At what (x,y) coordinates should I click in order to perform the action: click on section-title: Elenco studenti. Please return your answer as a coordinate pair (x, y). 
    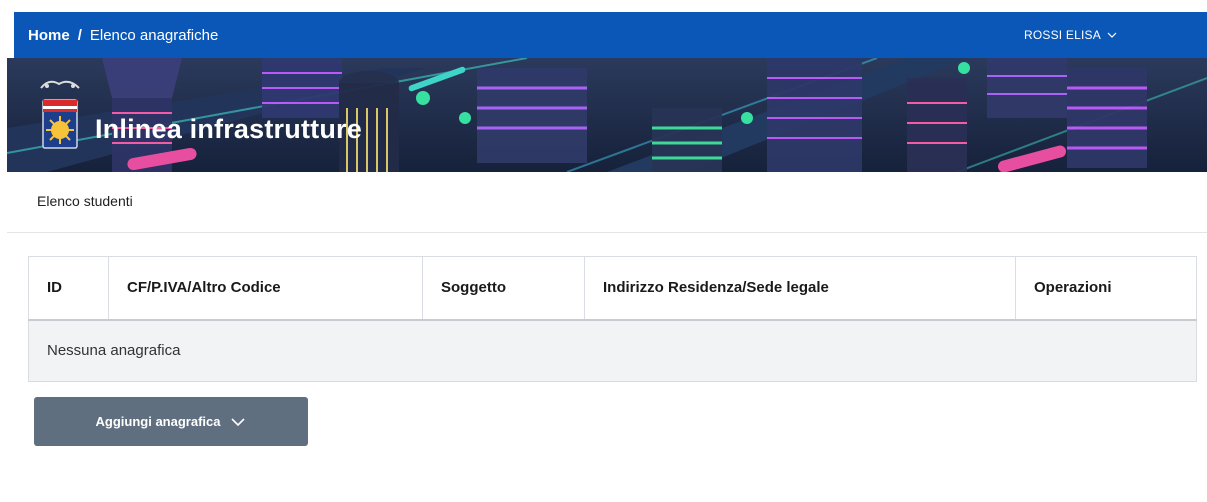
    Looking at the image, I should click on (85, 201).